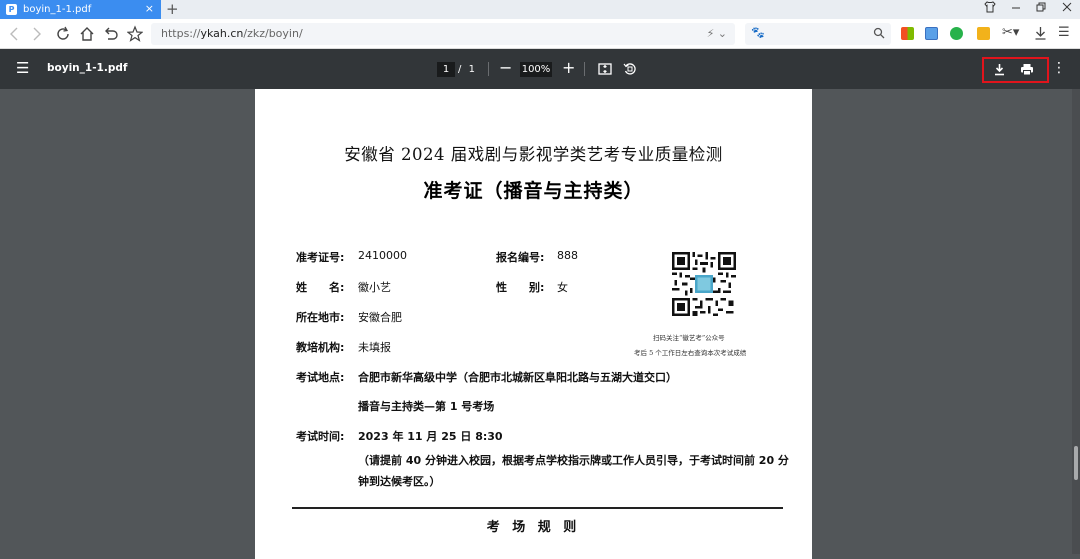 Image resolution: width=1080 pixels, height=559 pixels. Describe the element at coordinates (430, 436) in the screenshot. I see `exam-time-value: 2023 年 11 月 25 日 8:30` at that location.